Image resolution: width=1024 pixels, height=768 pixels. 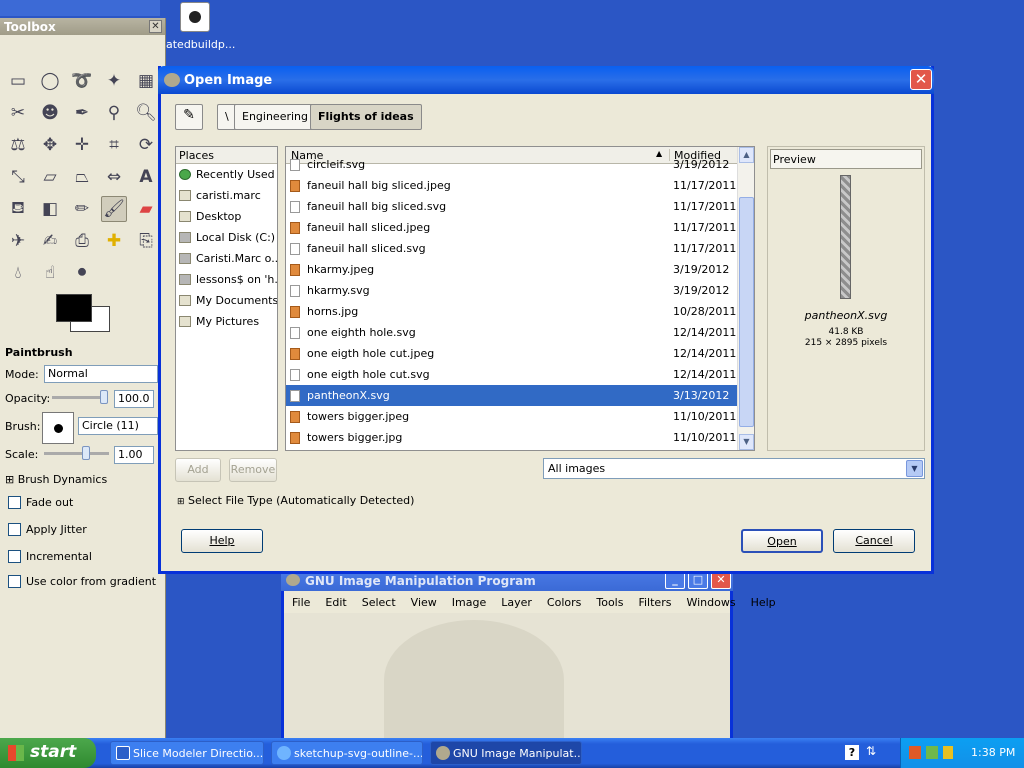 I want to click on menu-file: File, so click(x=301, y=602).